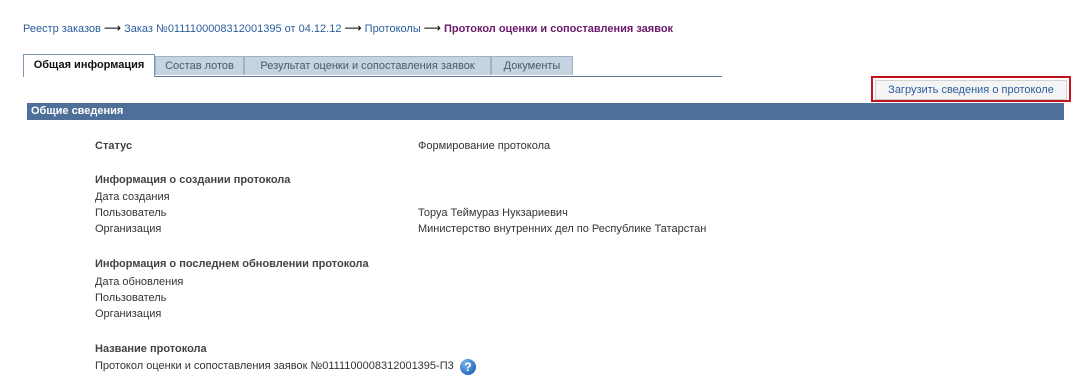  What do you see at coordinates (114, 146) in the screenshot?
I see `status-label: Статус` at bounding box center [114, 146].